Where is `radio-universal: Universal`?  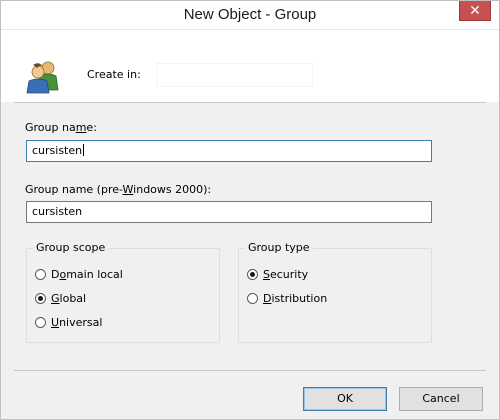 radio-universal: Universal is located at coordinates (68, 322).